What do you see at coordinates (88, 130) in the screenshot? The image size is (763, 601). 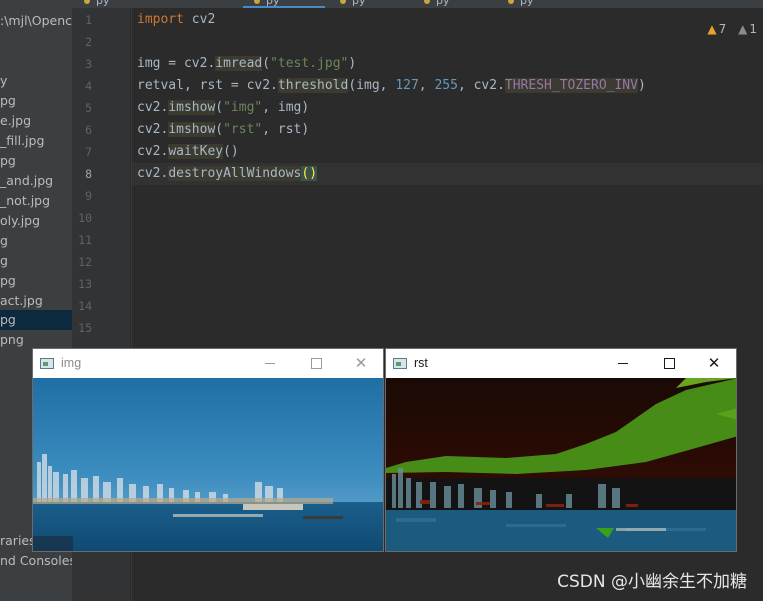 I see `line-number: 6` at bounding box center [88, 130].